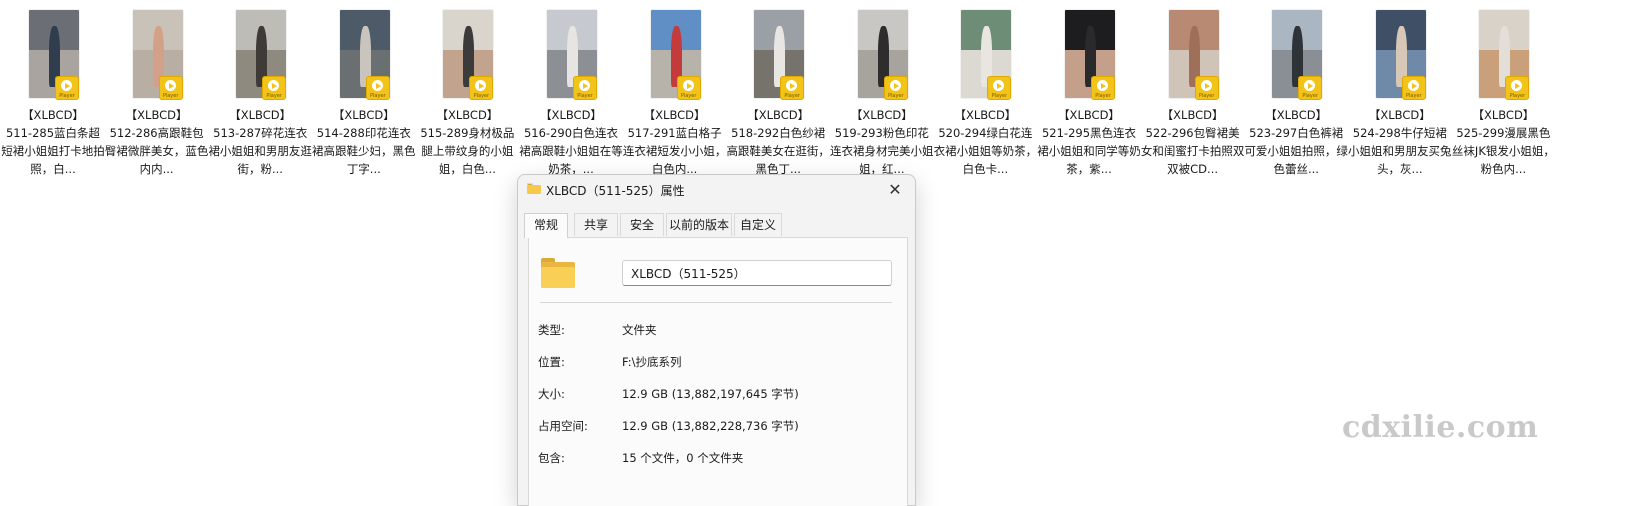  What do you see at coordinates (1440, 427) in the screenshot?
I see `watermark-text: cdxilie.com` at bounding box center [1440, 427].